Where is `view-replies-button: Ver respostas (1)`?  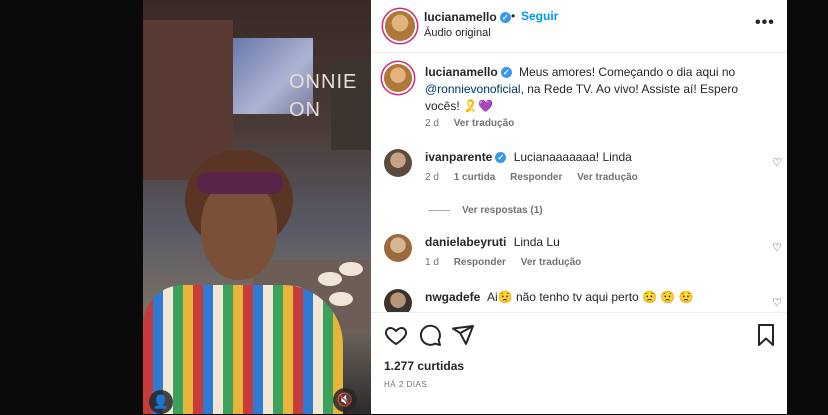 view-replies-button: Ver respostas (1) is located at coordinates (485, 210).